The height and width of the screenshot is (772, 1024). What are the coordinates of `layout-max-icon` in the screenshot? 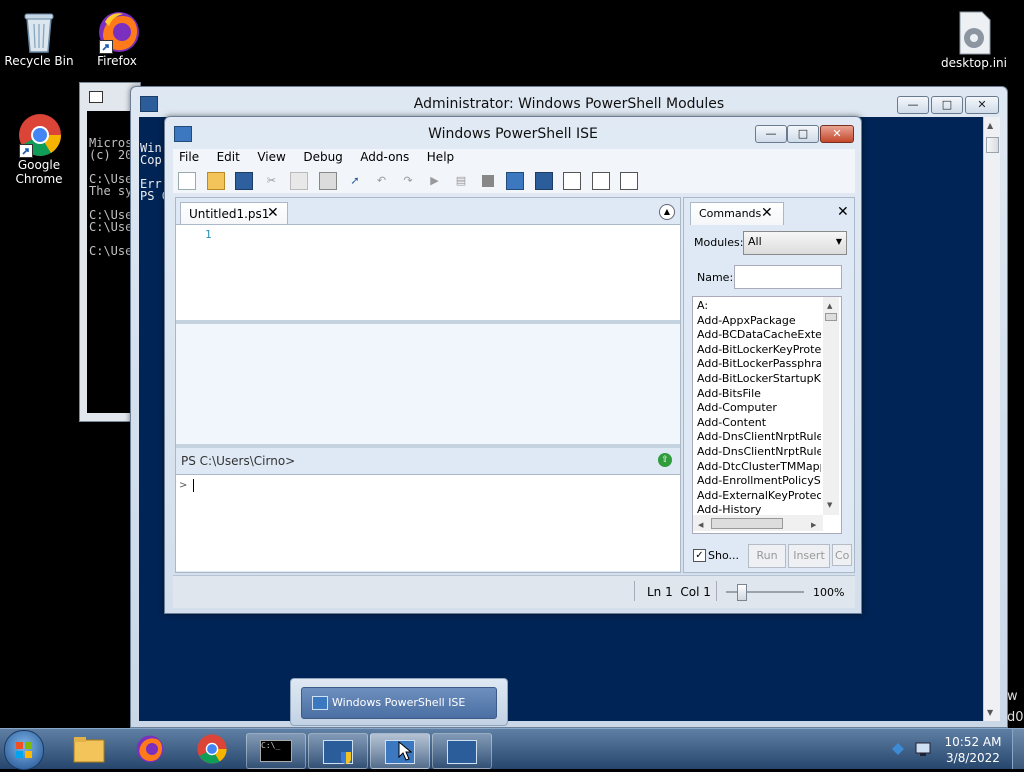 It's located at (629, 181).